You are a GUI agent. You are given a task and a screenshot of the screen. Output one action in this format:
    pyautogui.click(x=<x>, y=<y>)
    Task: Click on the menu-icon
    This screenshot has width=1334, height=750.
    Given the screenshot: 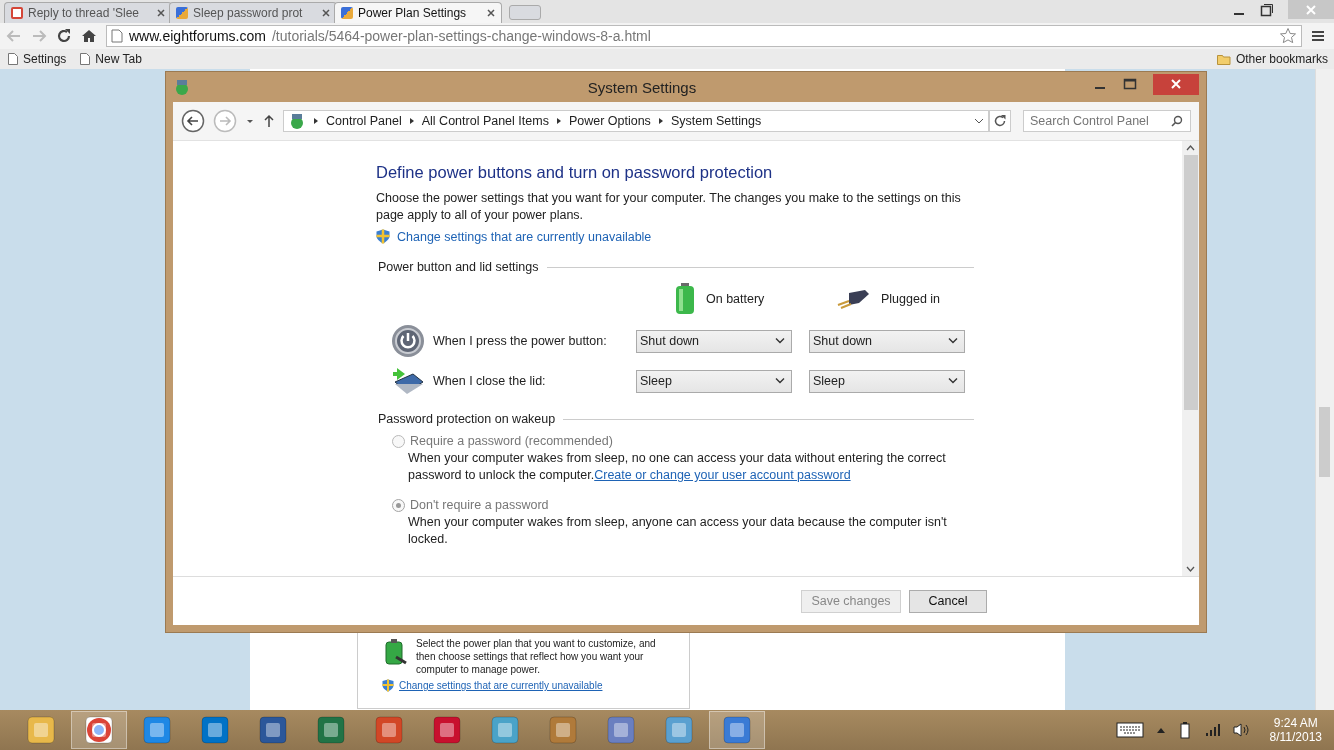 What is the action you would take?
    pyautogui.click(x=1318, y=36)
    